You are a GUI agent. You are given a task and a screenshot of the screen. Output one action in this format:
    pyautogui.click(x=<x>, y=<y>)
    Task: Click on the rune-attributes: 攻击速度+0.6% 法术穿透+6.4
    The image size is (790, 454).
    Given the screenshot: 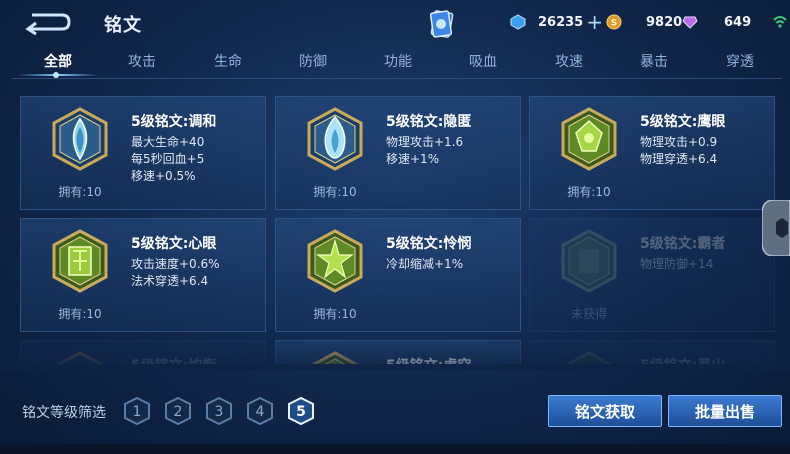 What is the action you would take?
    pyautogui.click(x=175, y=273)
    